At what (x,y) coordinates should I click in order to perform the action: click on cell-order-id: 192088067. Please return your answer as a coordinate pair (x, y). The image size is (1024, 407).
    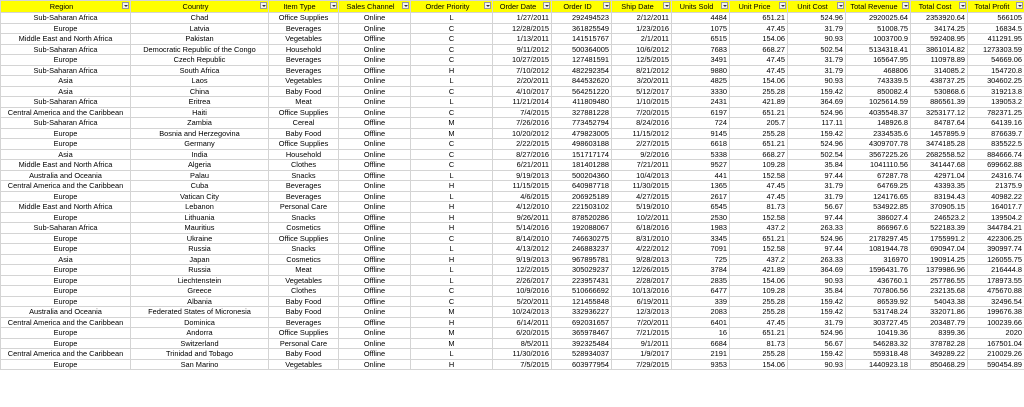
    Looking at the image, I should click on (581, 228).